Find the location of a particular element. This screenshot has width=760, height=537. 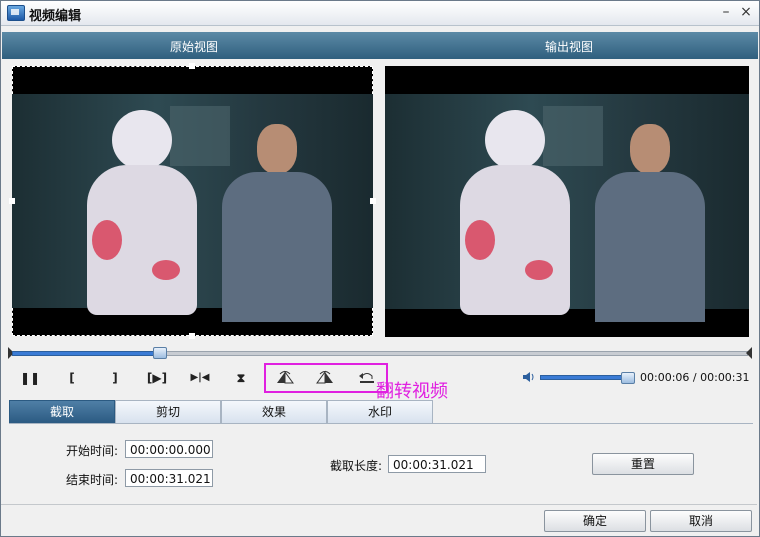

crop-handle-left is located at coordinates (12, 201).